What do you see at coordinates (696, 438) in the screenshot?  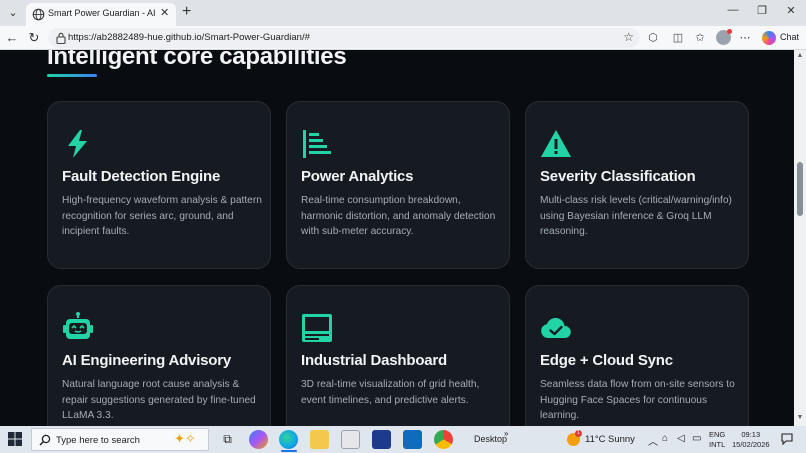 I see `battery-icon: ▭` at bounding box center [696, 438].